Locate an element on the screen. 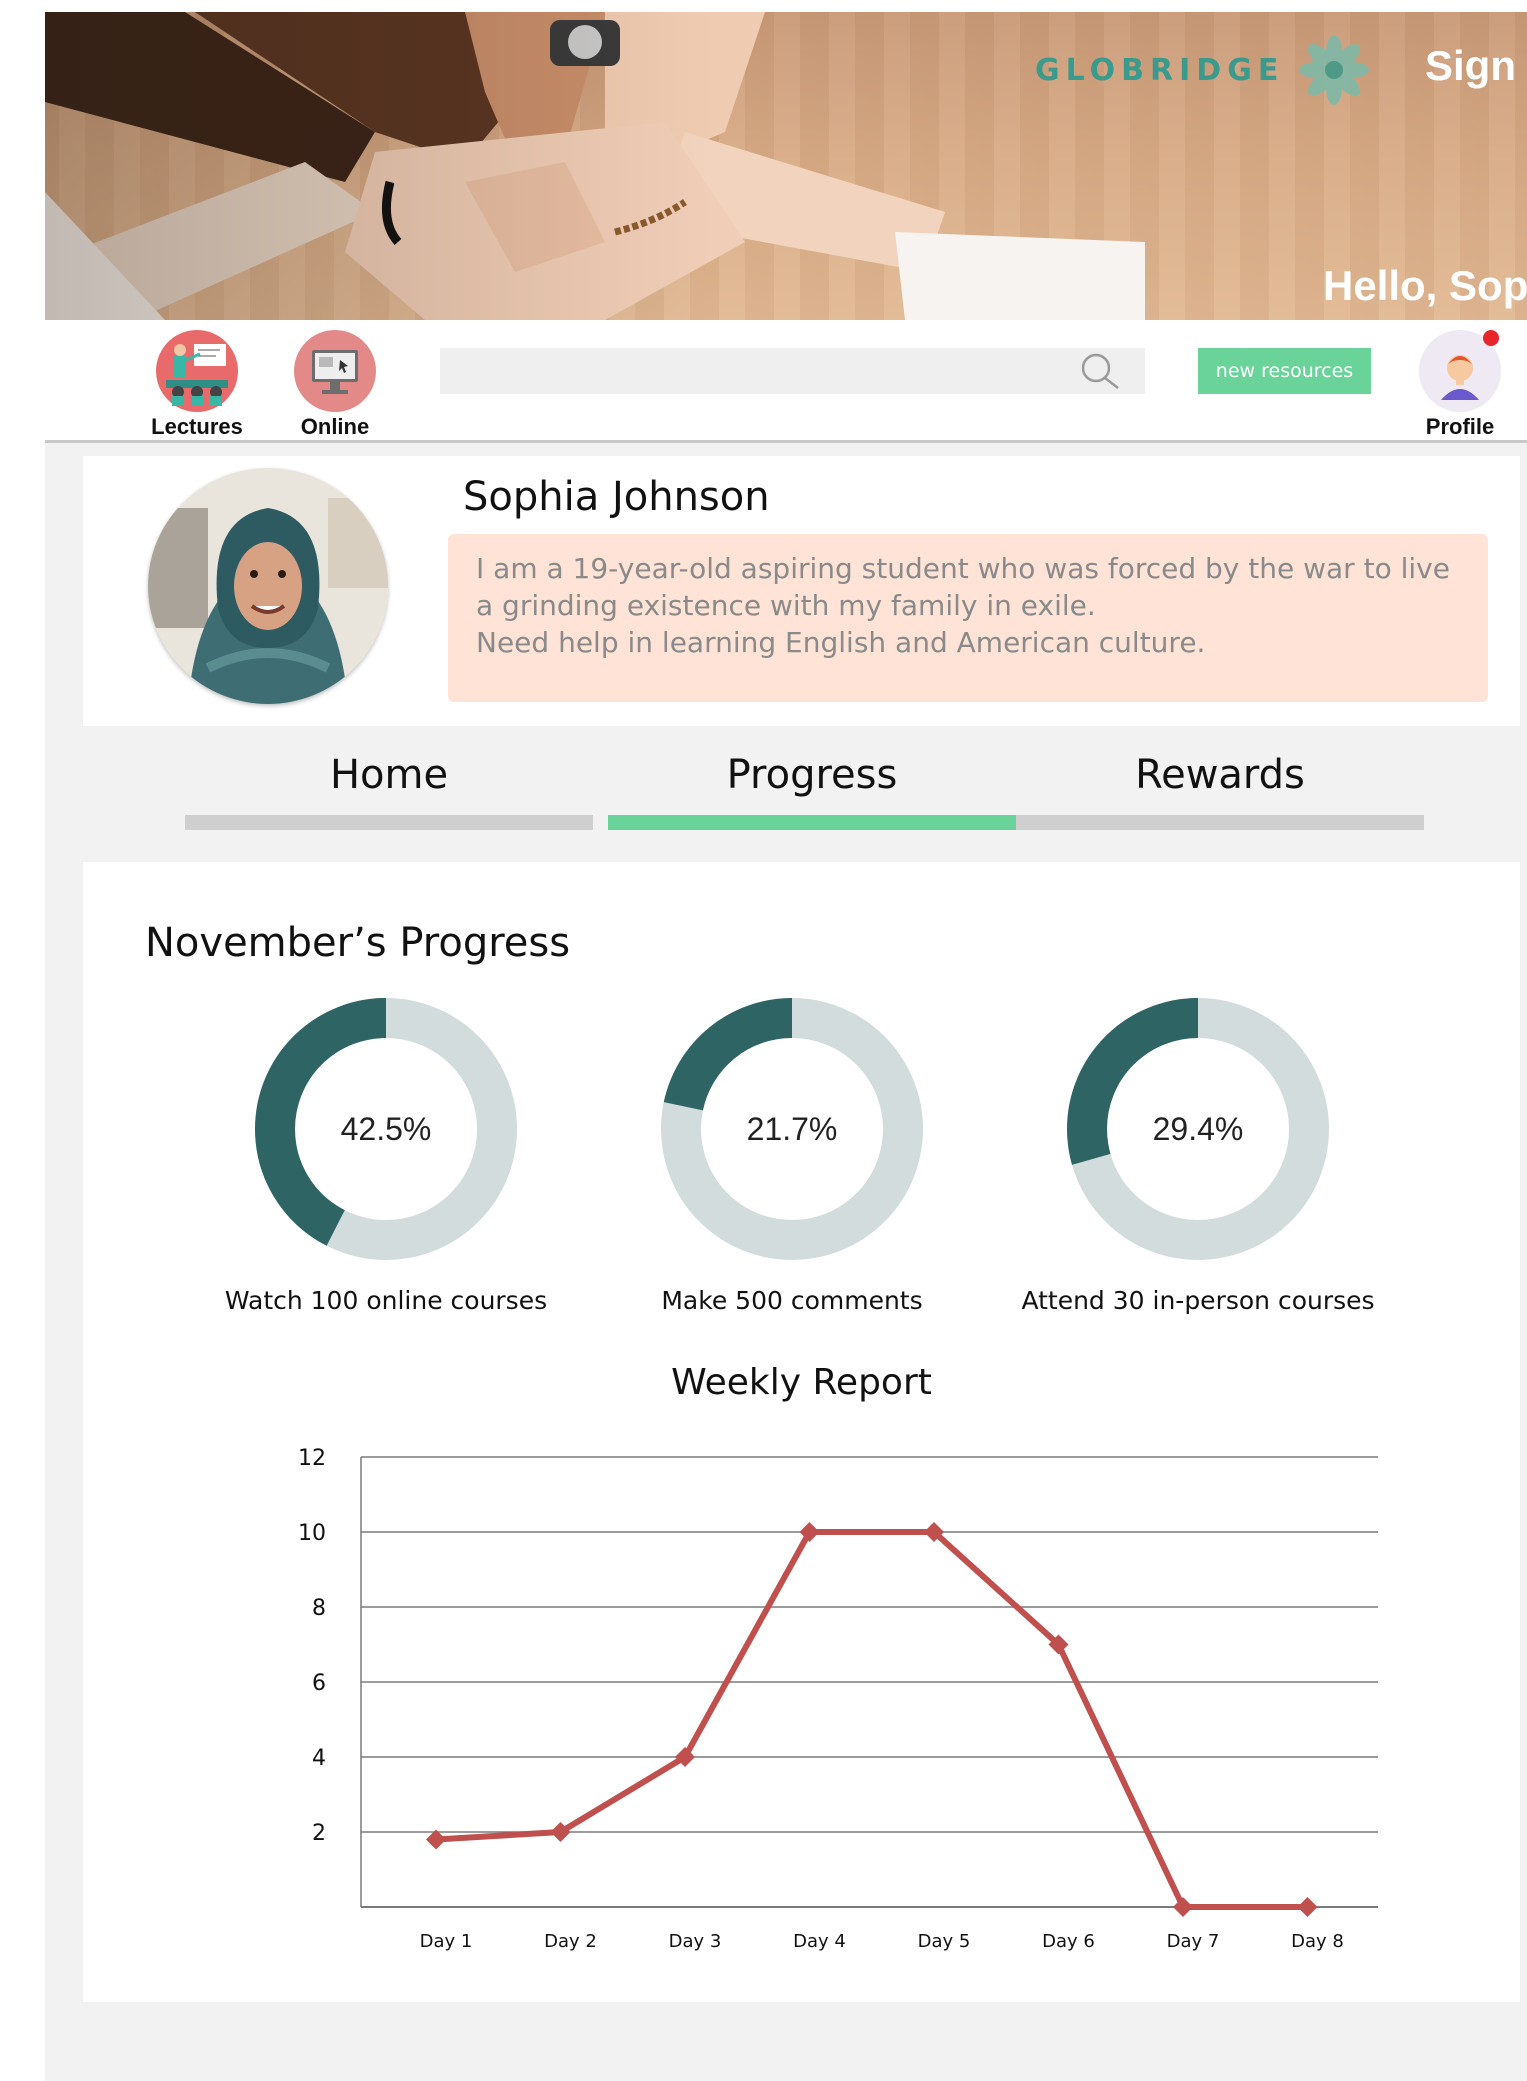 Image resolution: width=1527 pixels, height=2081 pixels. tab-progress: Progress is located at coordinates (812, 785).